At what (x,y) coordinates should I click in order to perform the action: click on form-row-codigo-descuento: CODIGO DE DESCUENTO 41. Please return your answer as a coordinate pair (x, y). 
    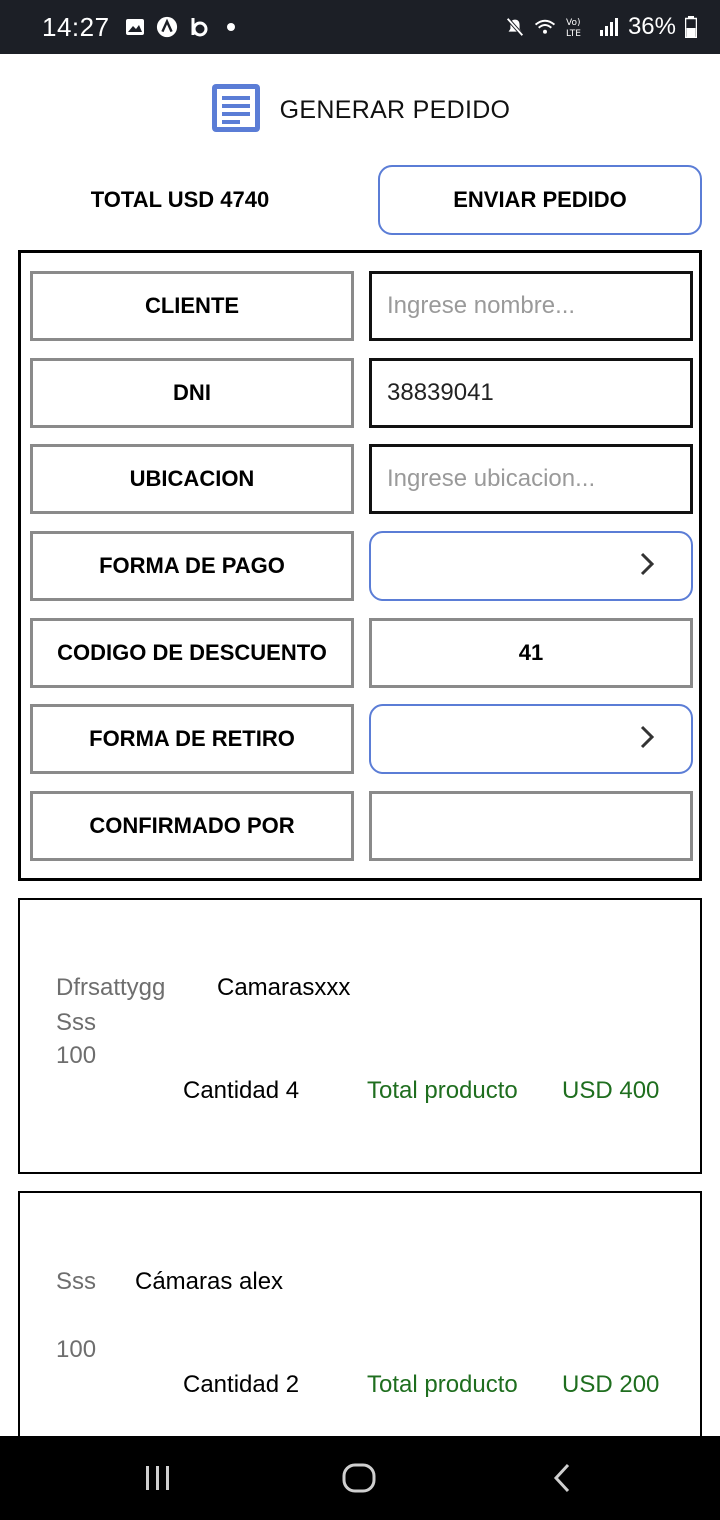
    Looking at the image, I should click on (361, 653).